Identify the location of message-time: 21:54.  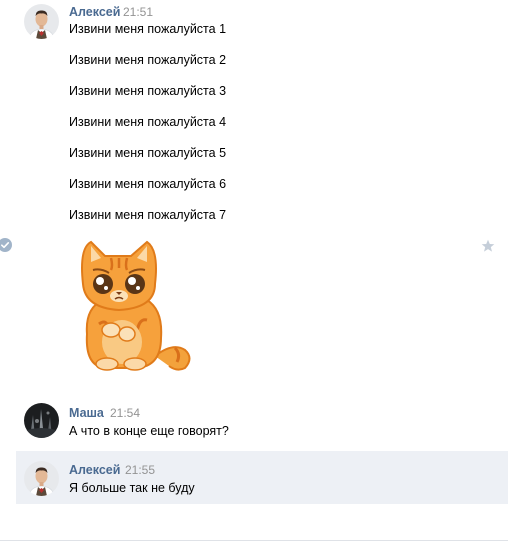
(125, 413).